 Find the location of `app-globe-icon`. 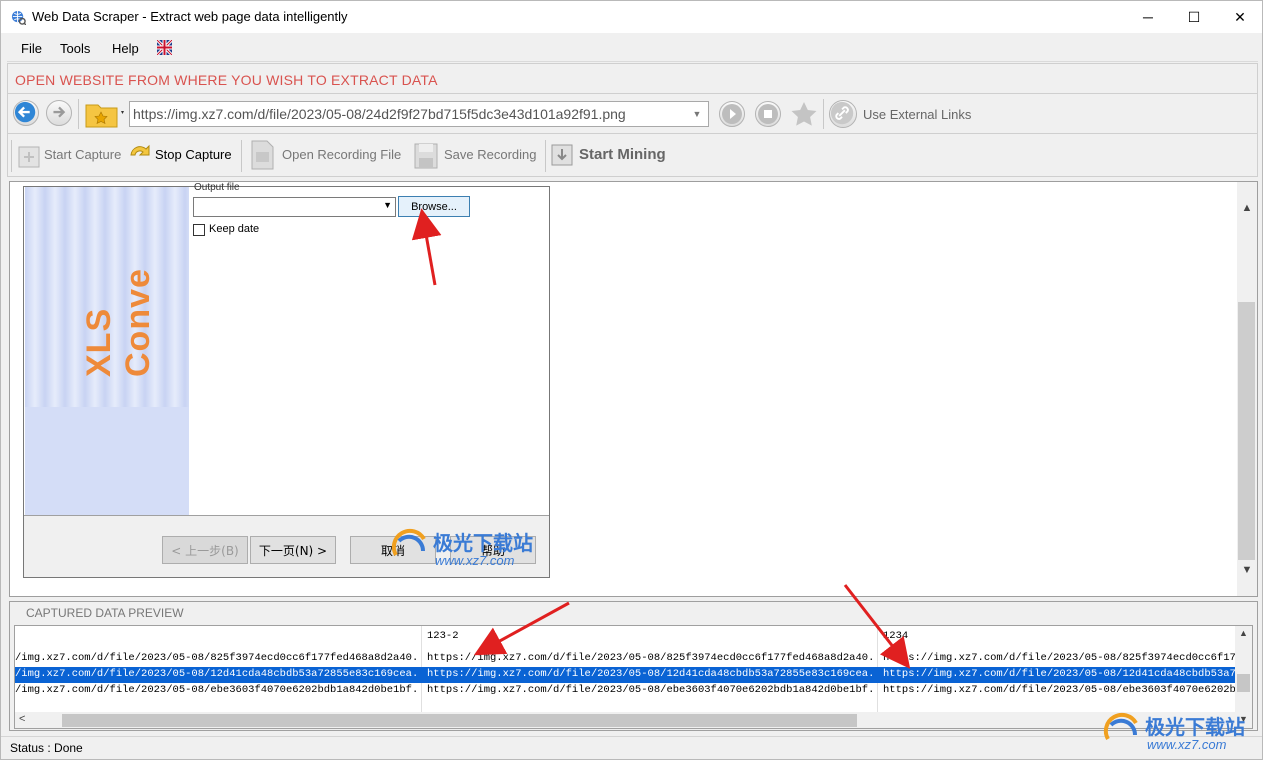

app-globe-icon is located at coordinates (18, 17).